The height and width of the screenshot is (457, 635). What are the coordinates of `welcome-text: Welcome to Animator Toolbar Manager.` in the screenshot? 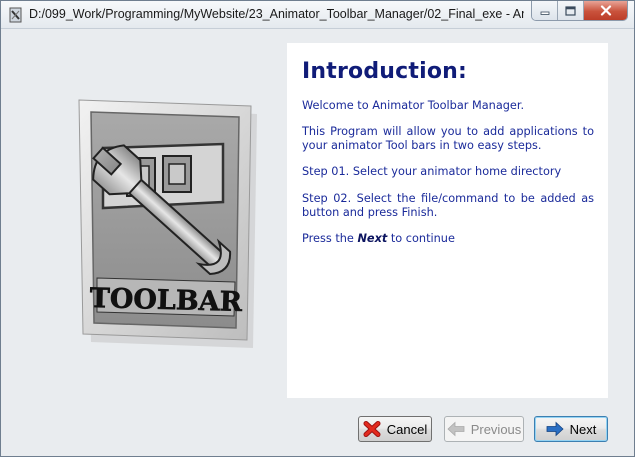 It's located at (413, 105).